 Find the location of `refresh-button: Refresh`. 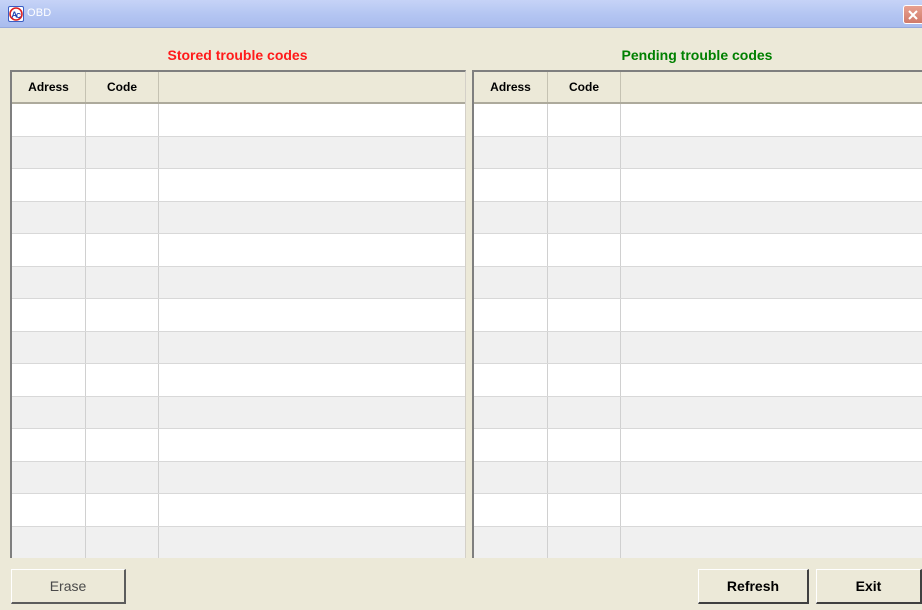

refresh-button: Refresh is located at coordinates (753, 586).